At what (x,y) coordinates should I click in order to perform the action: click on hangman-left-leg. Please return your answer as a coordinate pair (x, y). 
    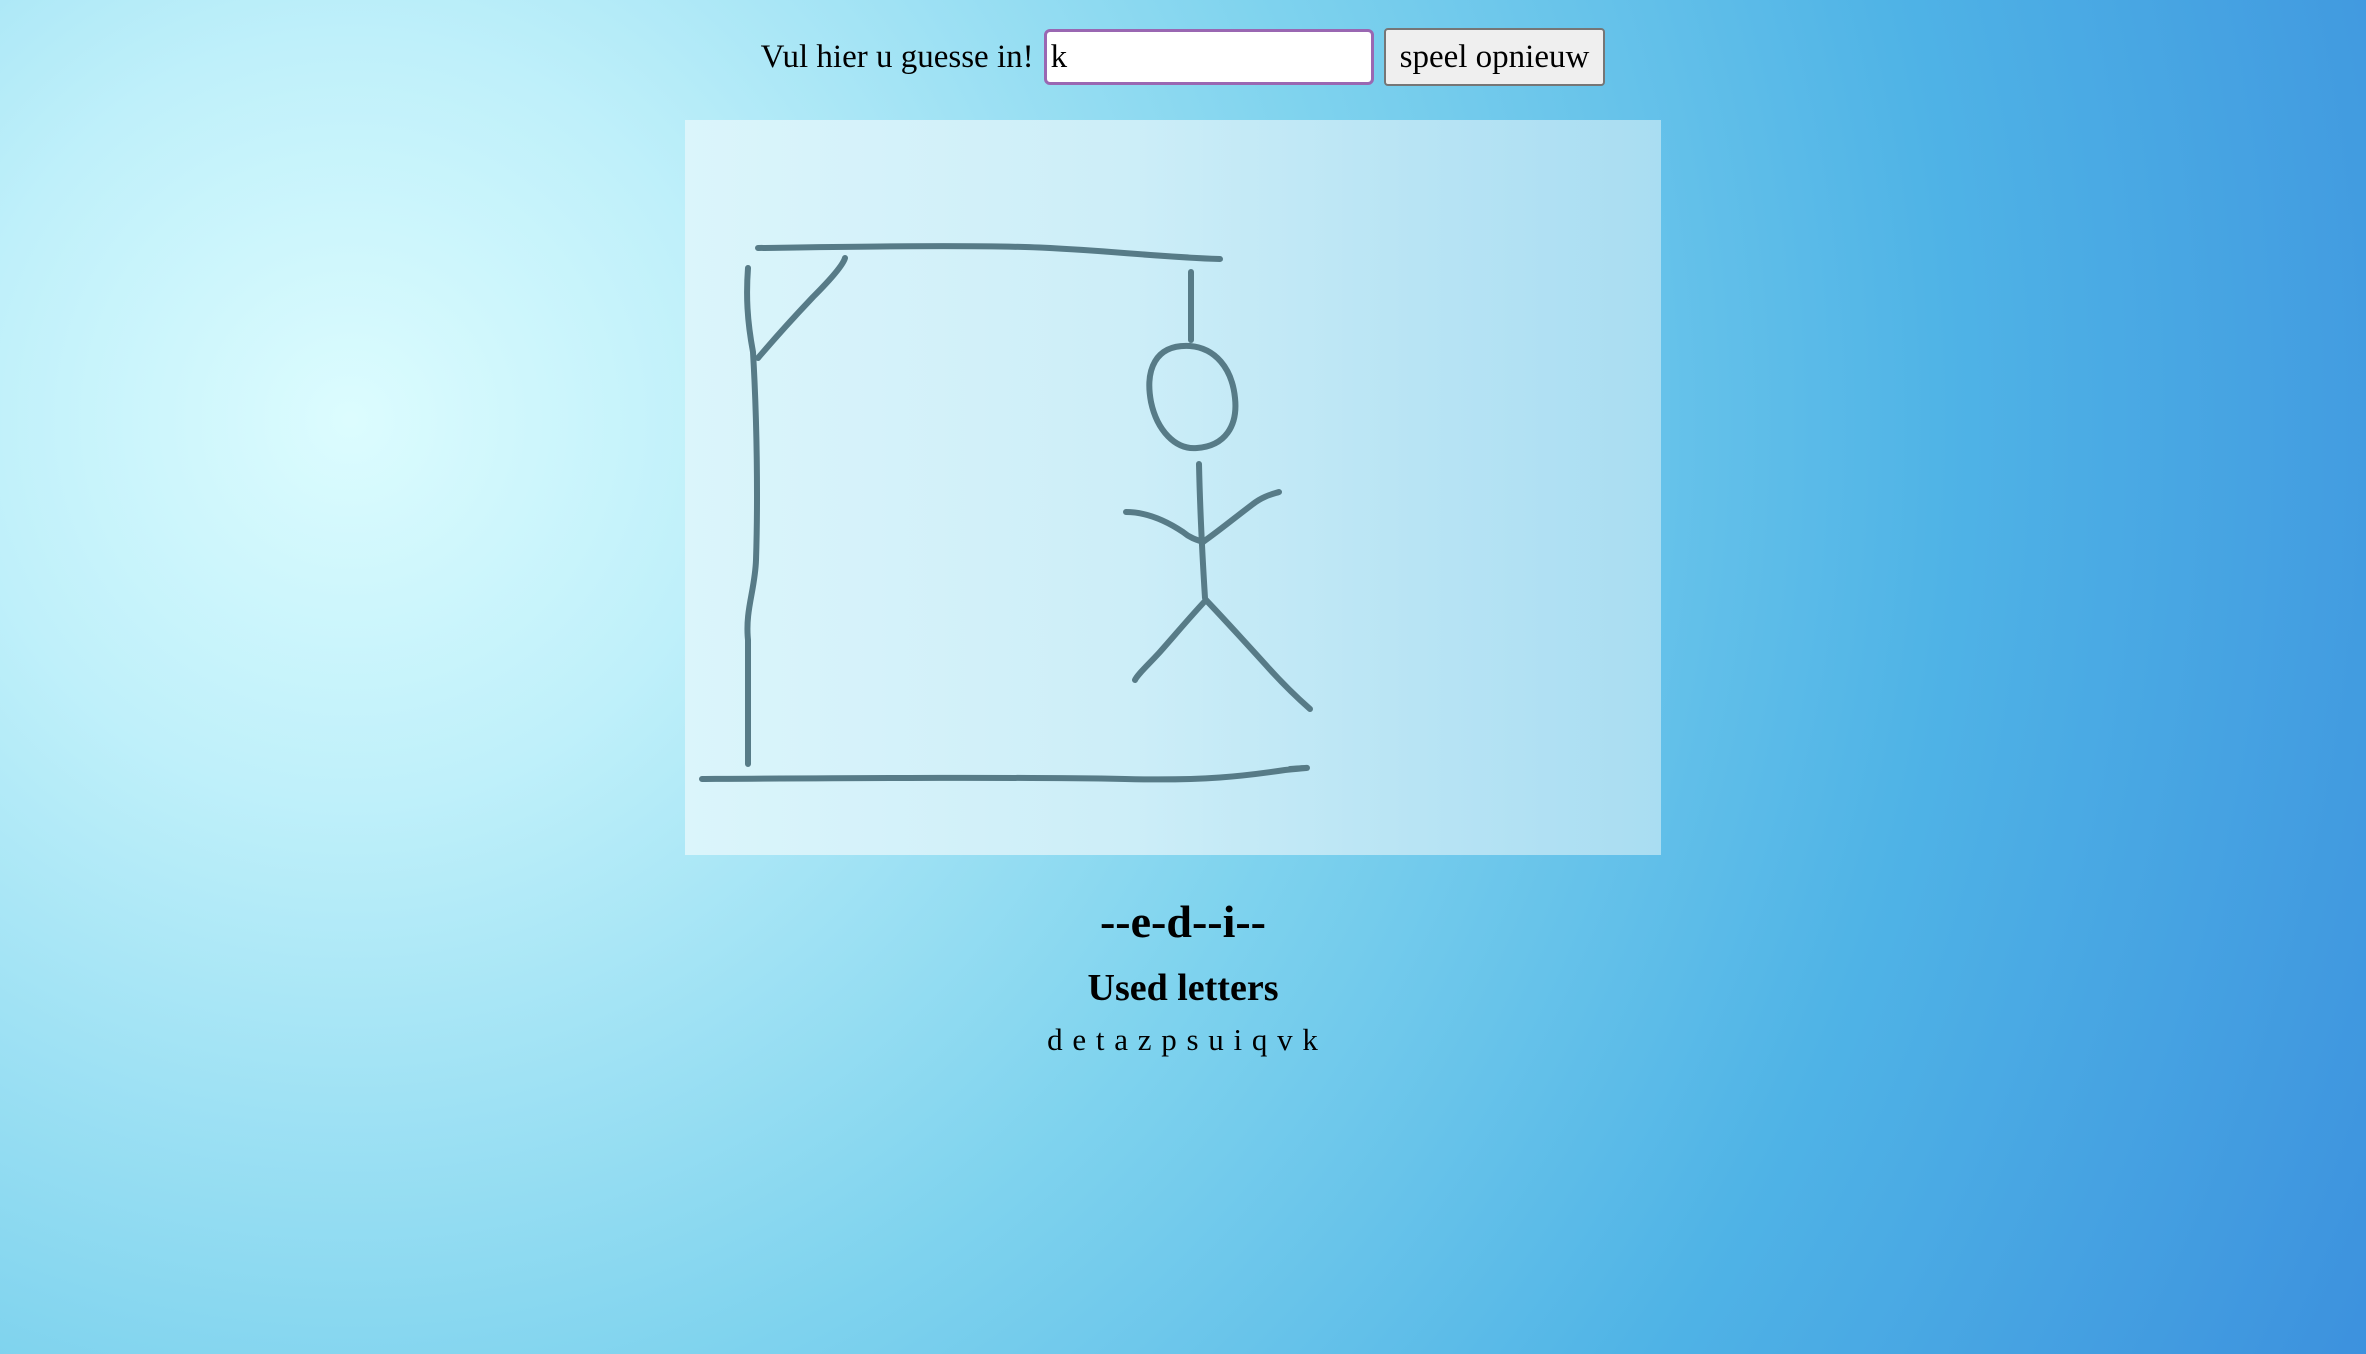
    Looking at the image, I should click on (1170, 640).